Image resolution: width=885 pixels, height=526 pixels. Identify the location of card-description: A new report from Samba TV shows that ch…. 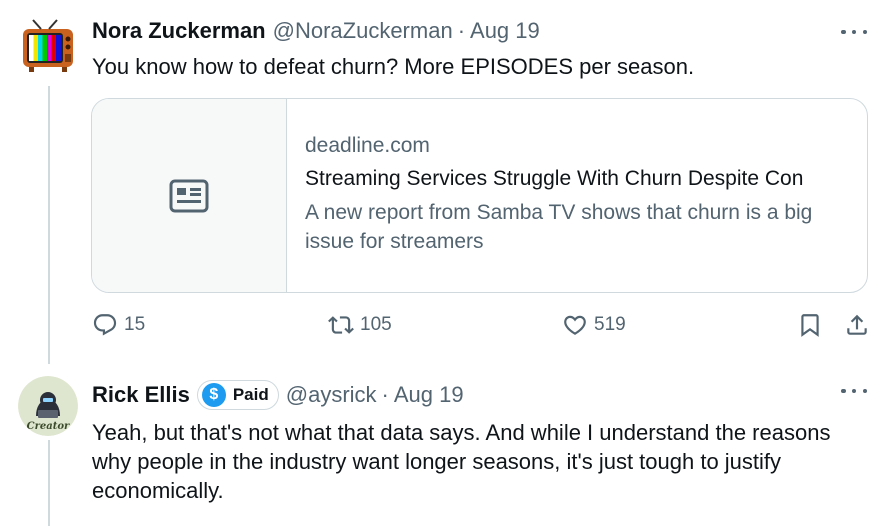
(559, 227).